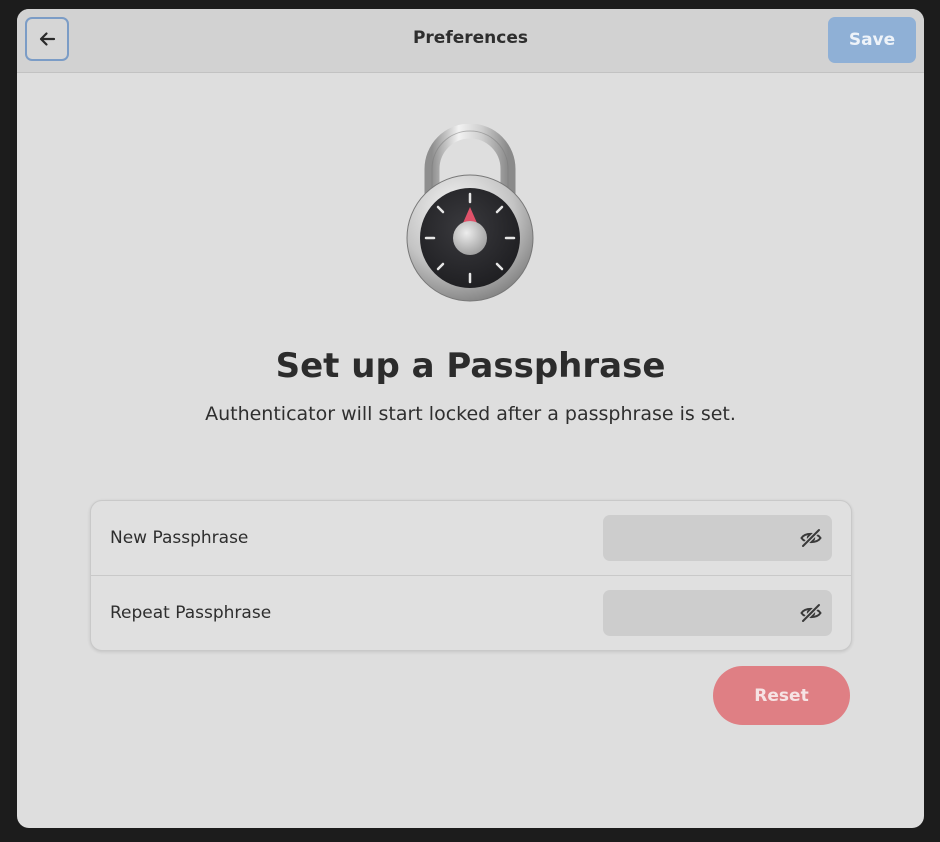 The height and width of the screenshot is (842, 940). I want to click on repeat-passphrase-input, so click(700, 614).